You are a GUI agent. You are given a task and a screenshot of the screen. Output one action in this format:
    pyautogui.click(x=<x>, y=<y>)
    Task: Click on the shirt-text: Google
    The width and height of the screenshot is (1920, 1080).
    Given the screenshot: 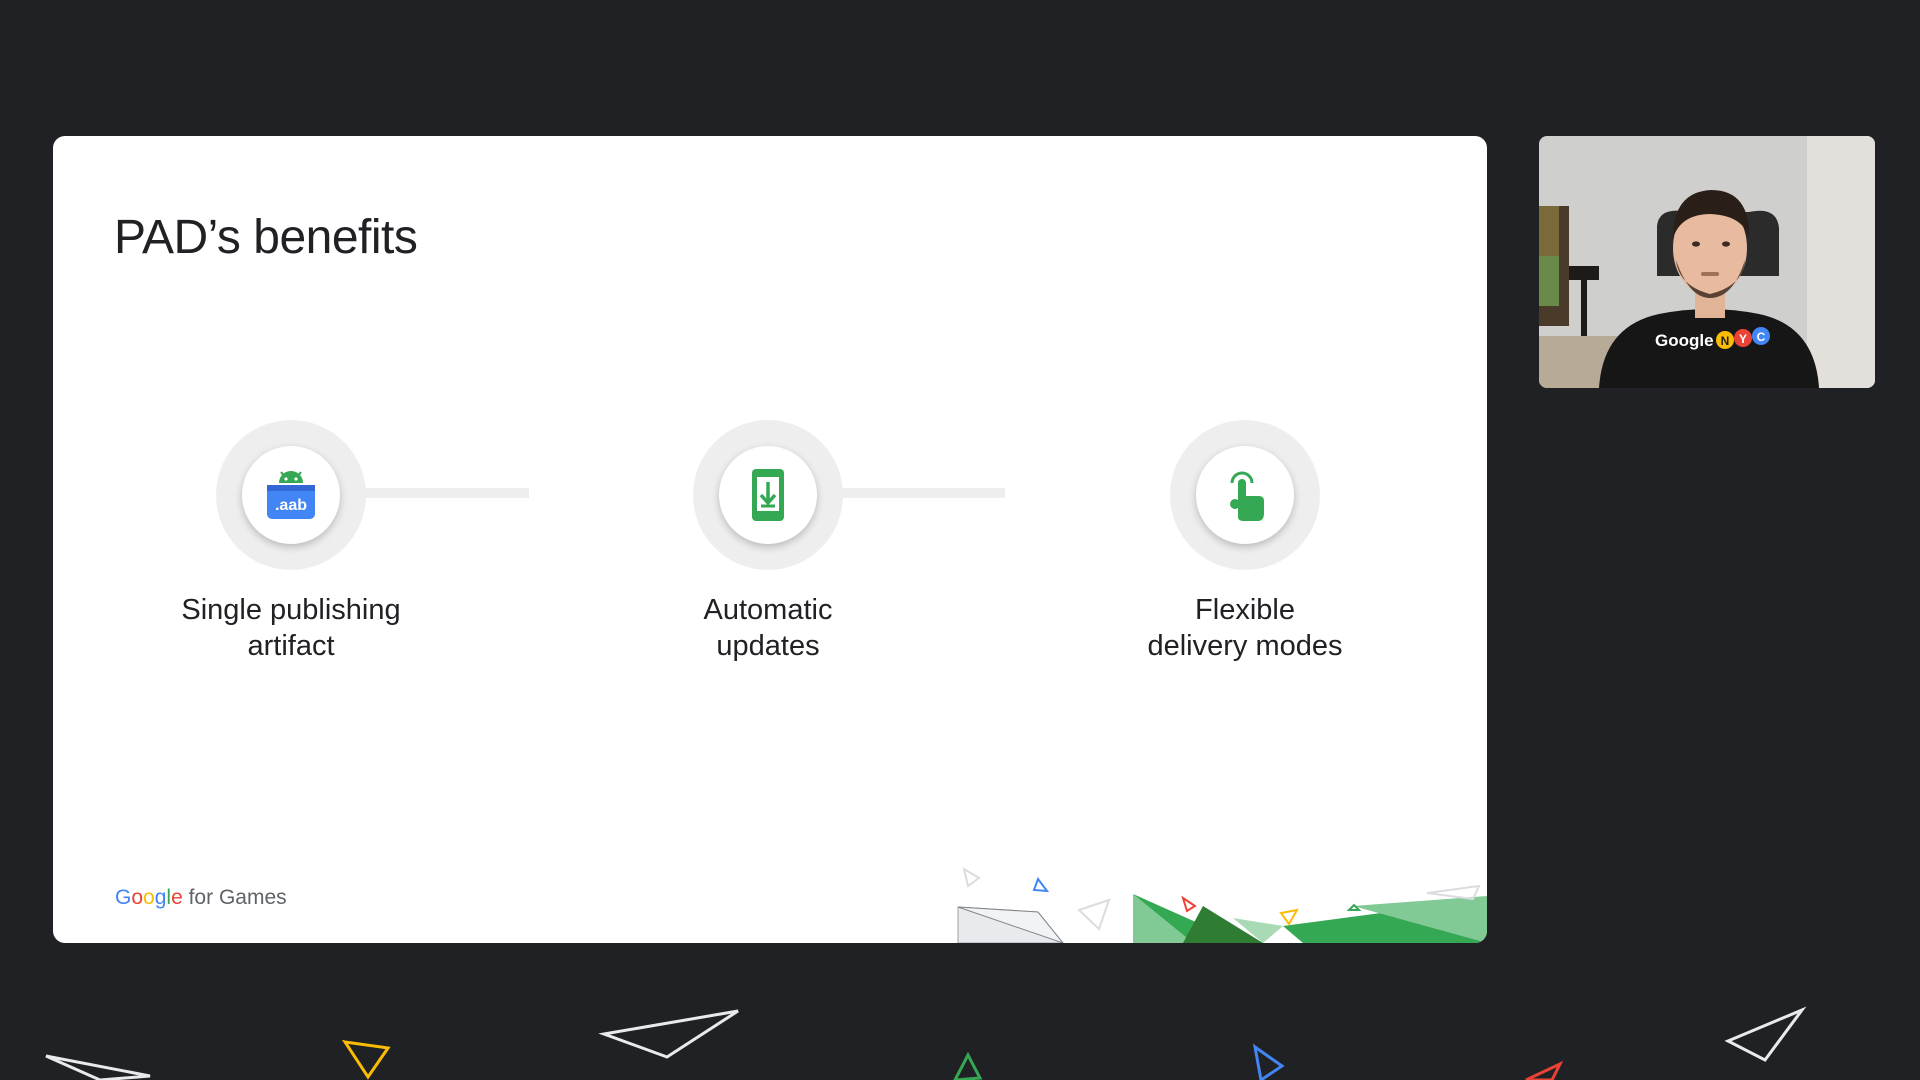 What is the action you would take?
    pyautogui.click(x=1684, y=340)
    